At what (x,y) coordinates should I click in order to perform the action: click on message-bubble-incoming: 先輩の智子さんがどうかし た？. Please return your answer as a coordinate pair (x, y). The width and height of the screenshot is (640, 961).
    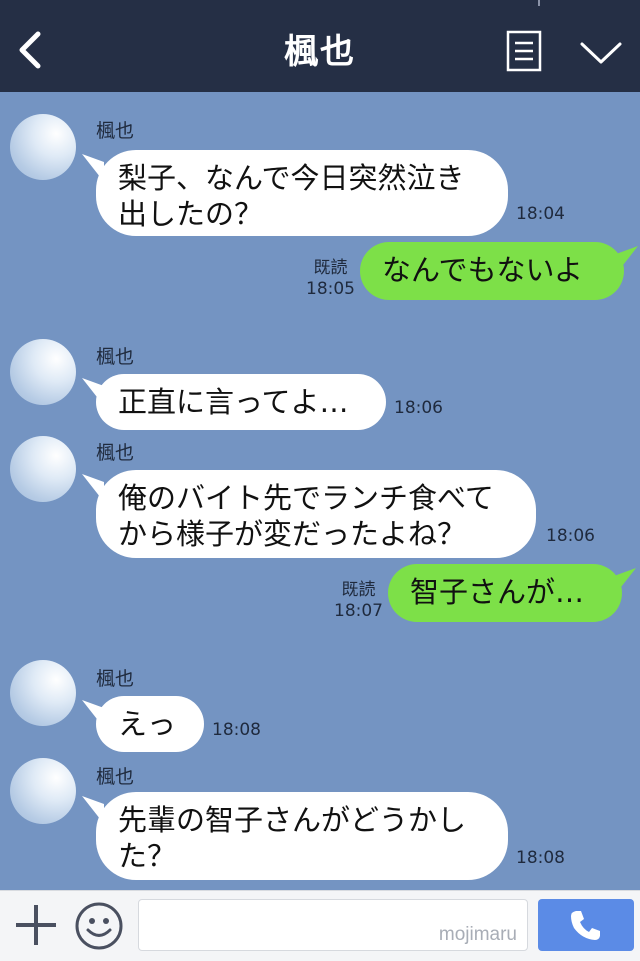
    Looking at the image, I should click on (302, 836).